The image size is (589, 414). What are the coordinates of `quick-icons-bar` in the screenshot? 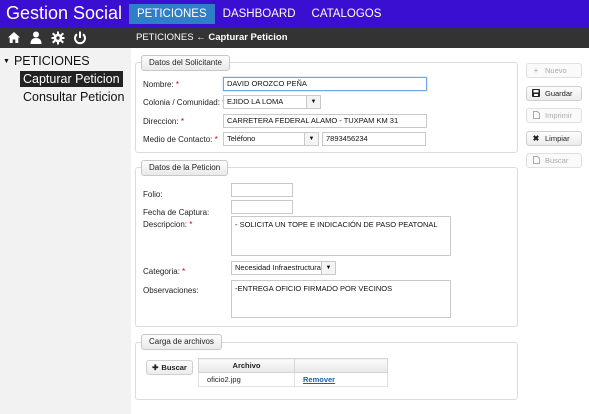 It's located at (65, 37).